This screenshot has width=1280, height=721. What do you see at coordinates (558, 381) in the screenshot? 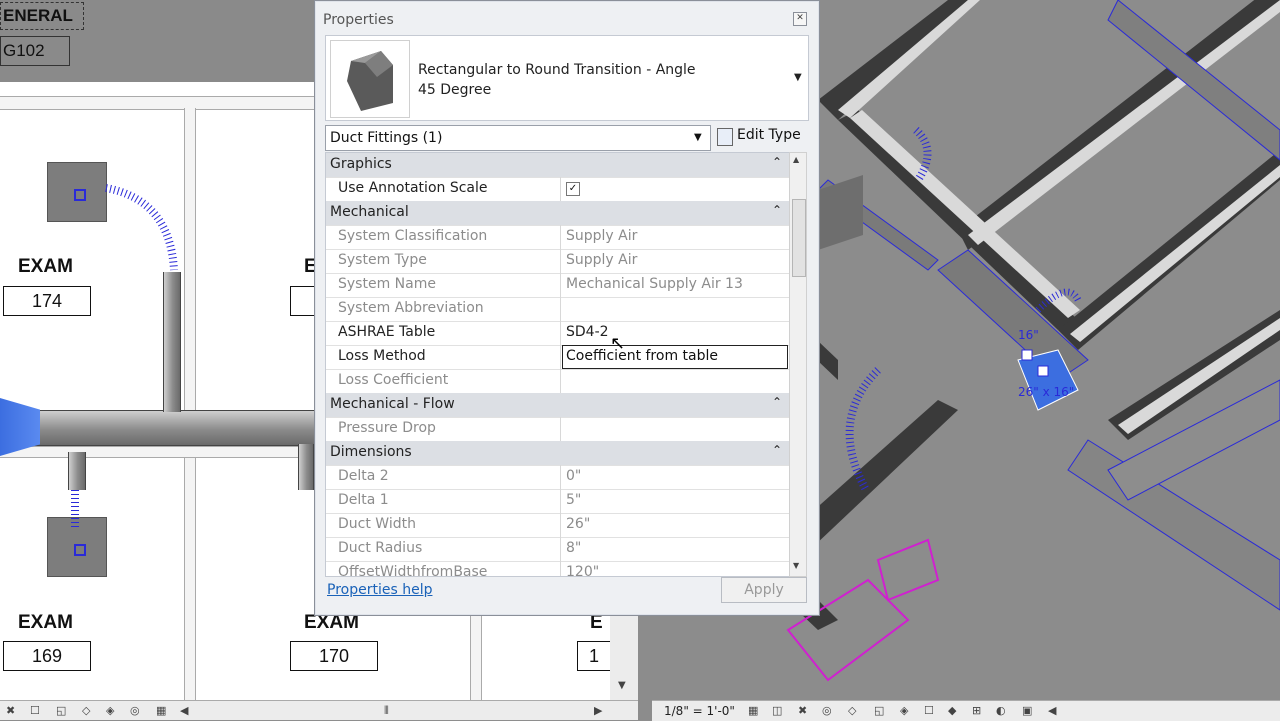
I see `property-row: Loss Coefficient` at bounding box center [558, 381].